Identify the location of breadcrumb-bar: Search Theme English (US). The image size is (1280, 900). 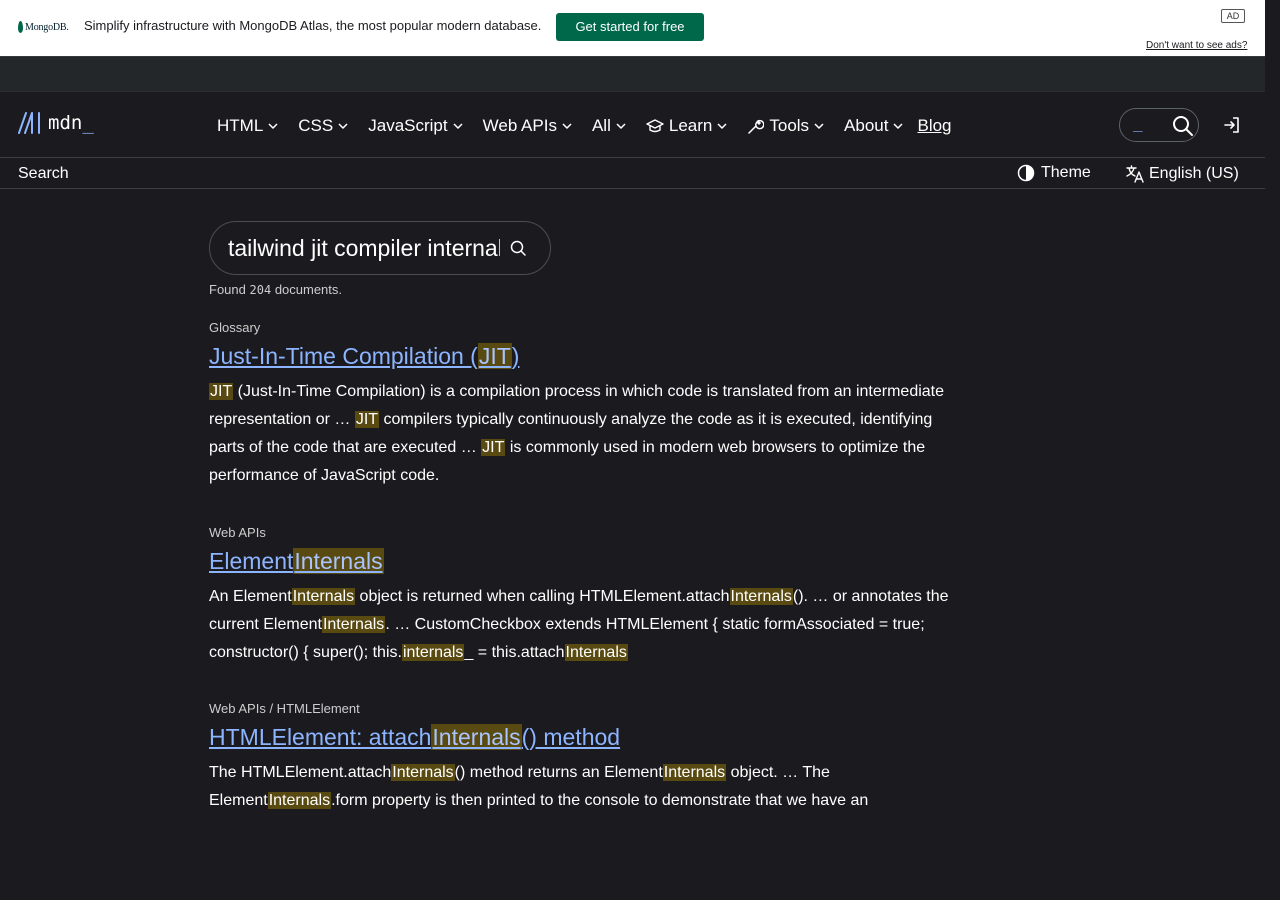
(632, 173).